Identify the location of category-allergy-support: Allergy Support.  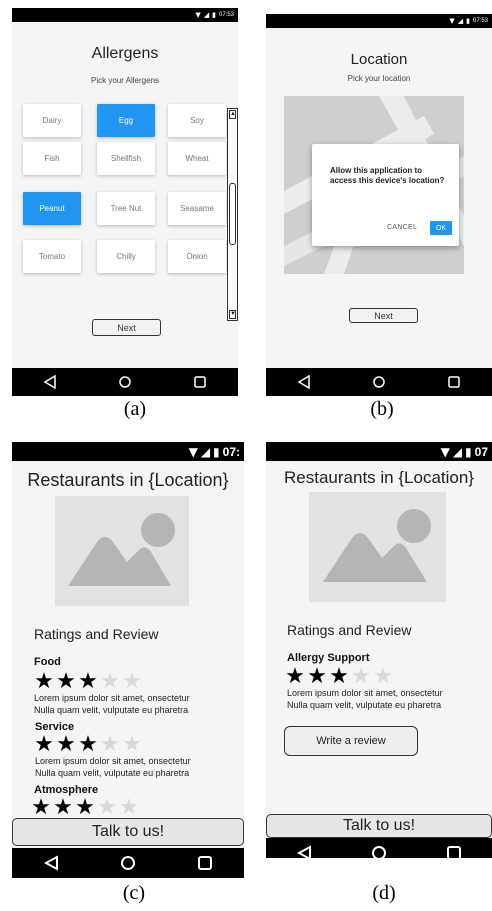
(328, 658).